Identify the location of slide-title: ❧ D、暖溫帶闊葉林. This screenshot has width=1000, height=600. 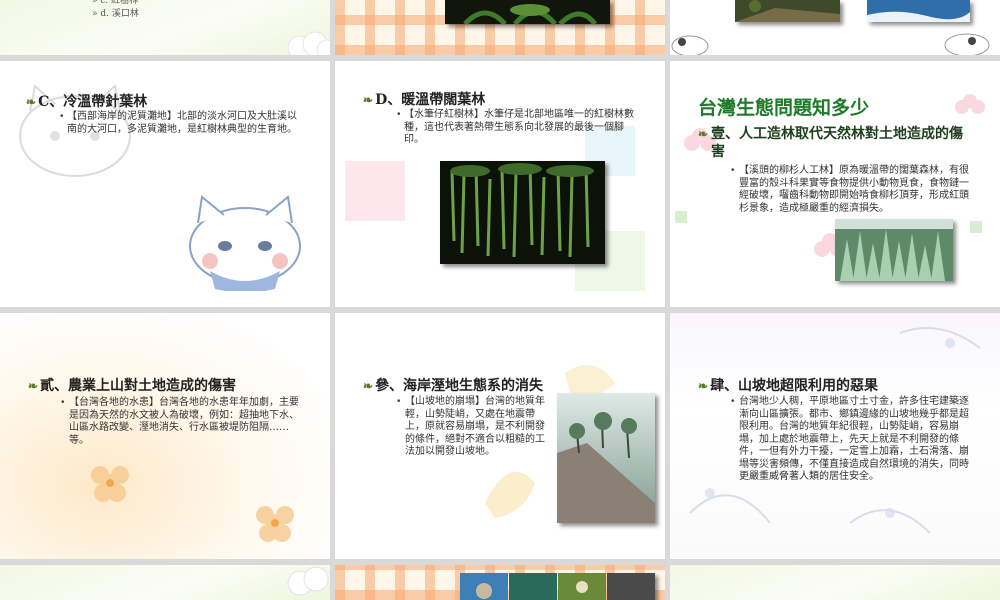
(424, 99).